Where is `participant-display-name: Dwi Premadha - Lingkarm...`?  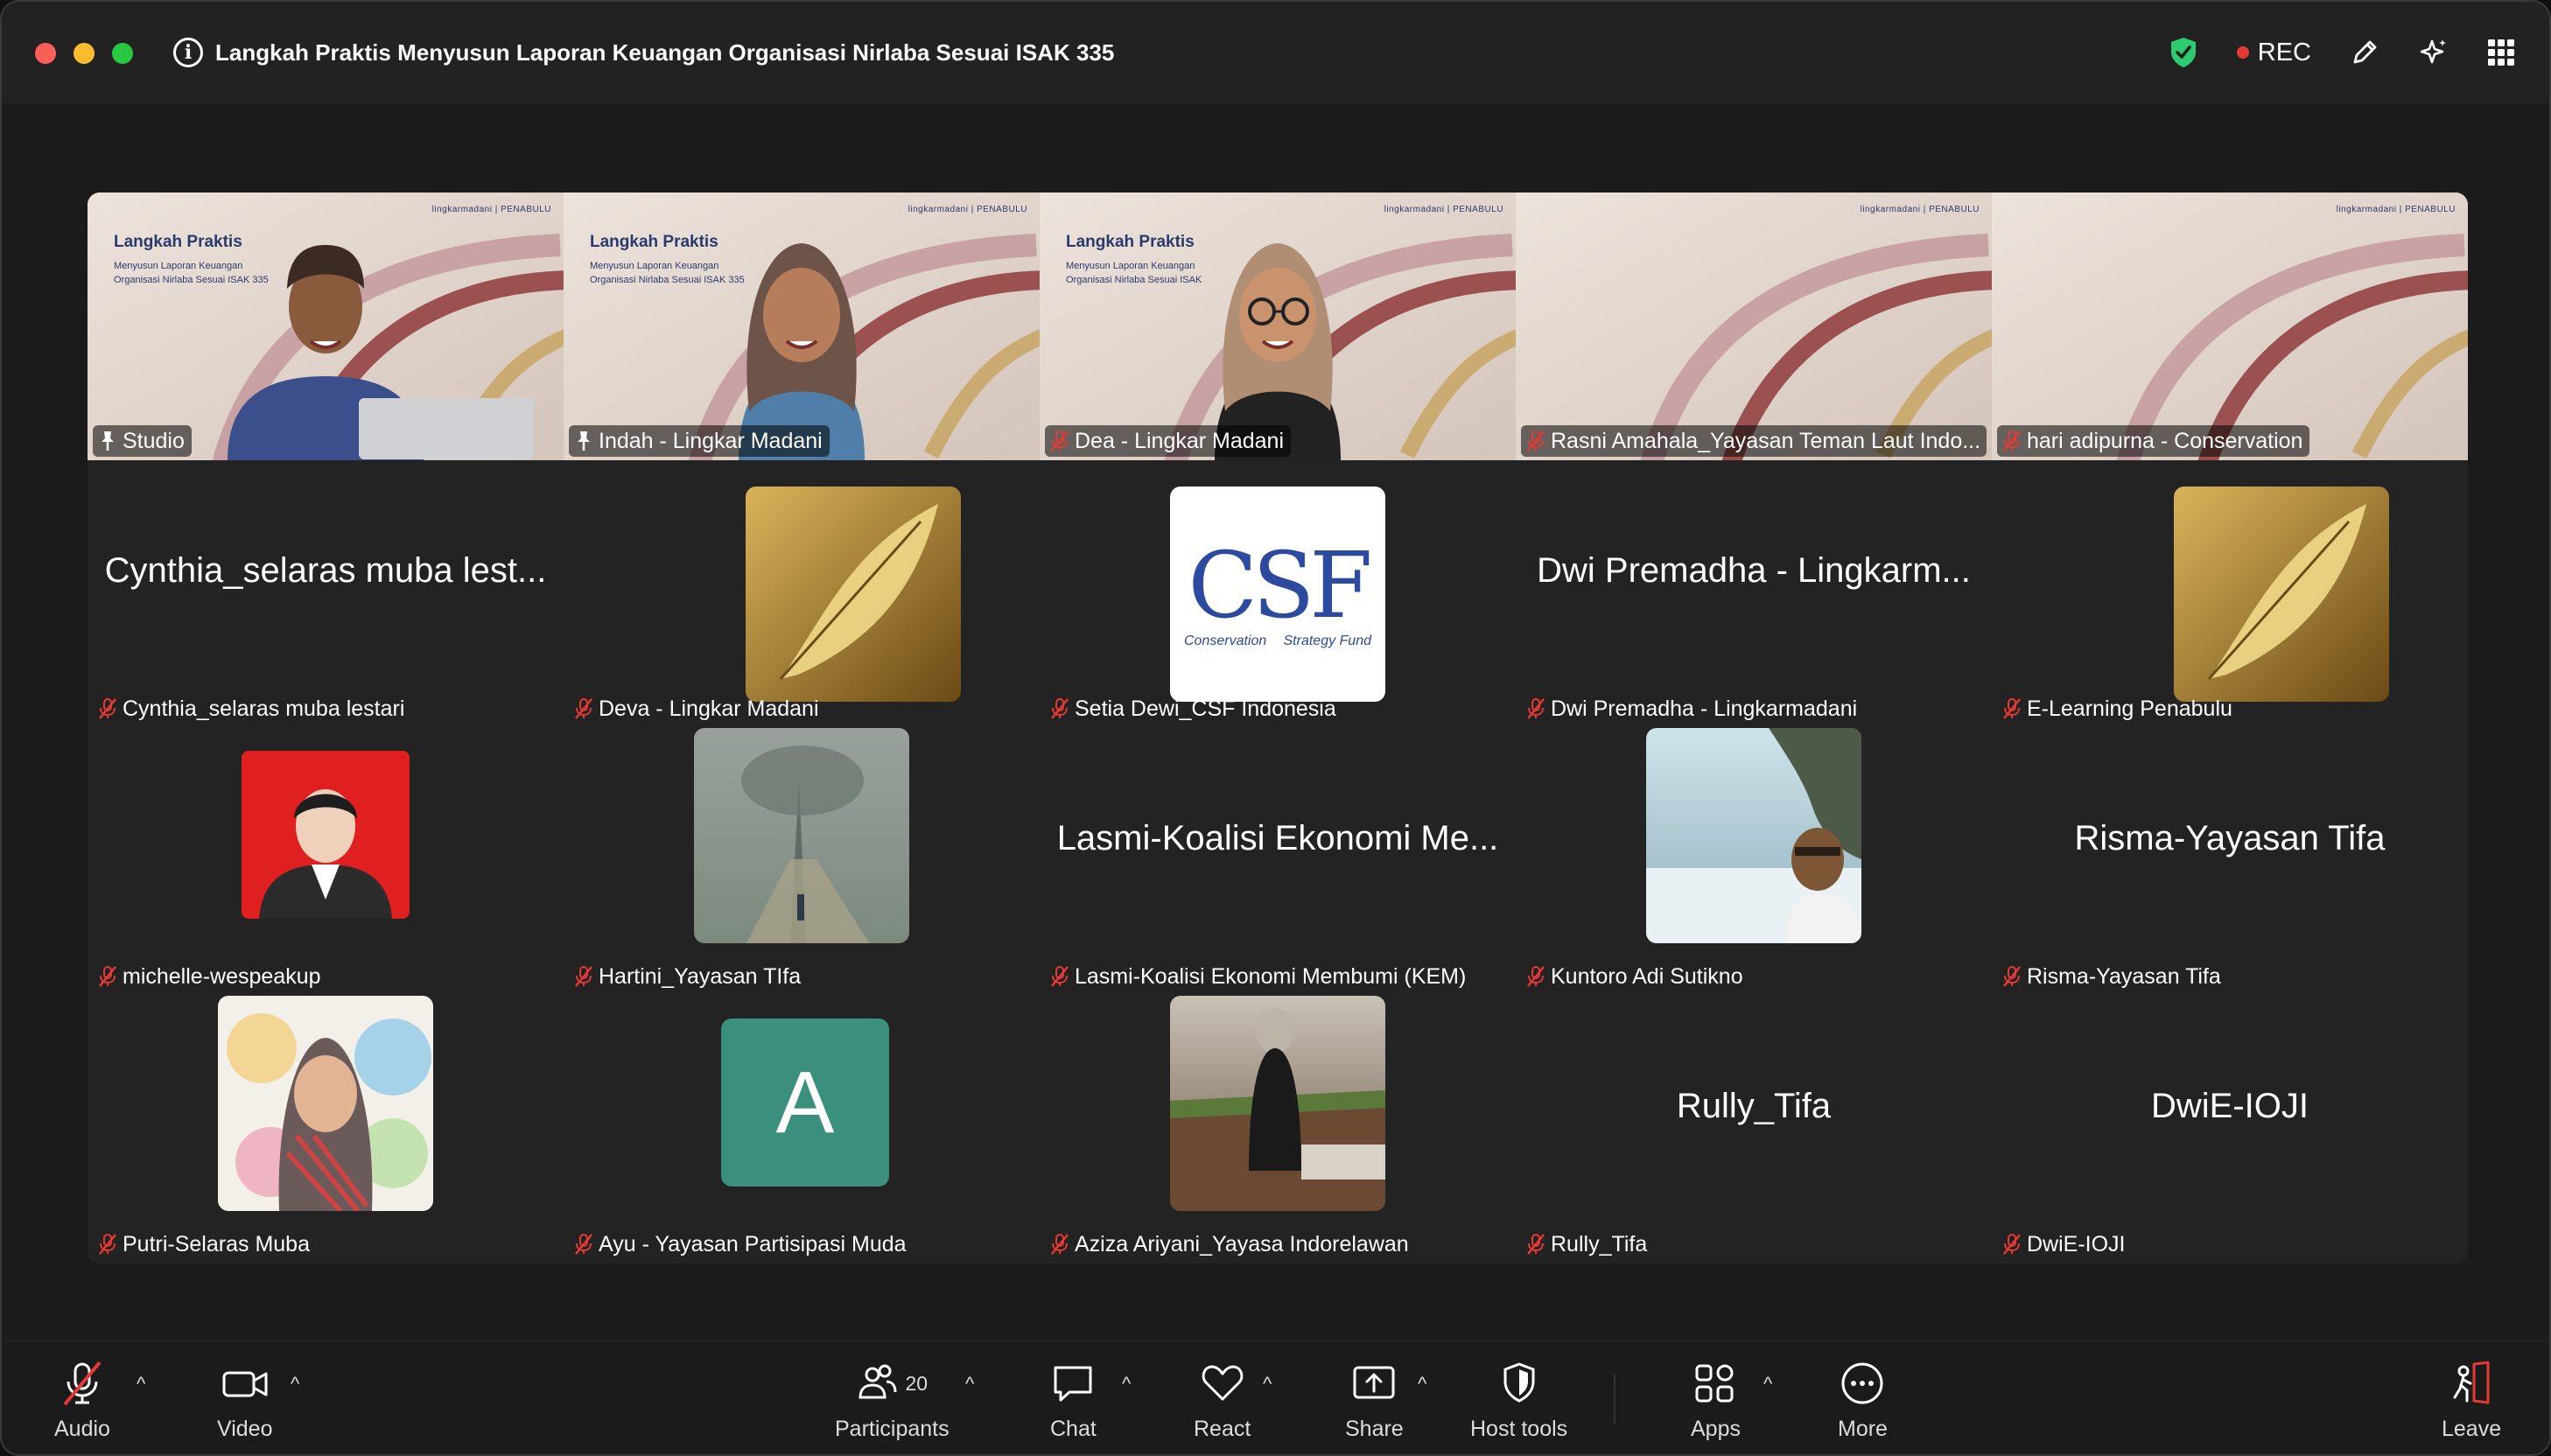
participant-display-name: Dwi Premadha - Lingkarm... is located at coordinates (1754, 570).